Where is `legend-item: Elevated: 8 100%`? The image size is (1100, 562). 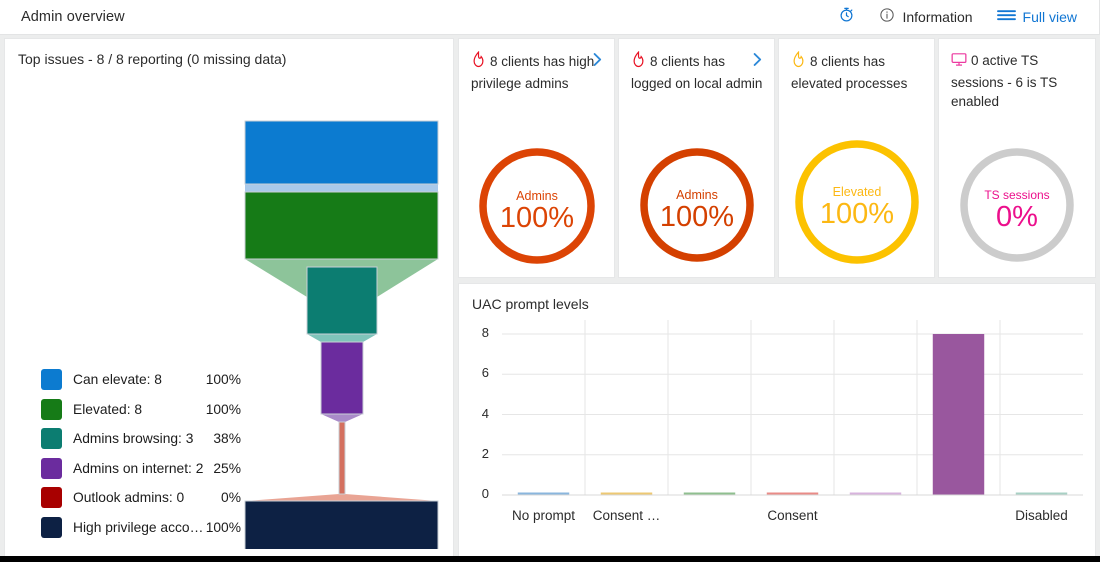 legend-item: Elevated: 8 100% is located at coordinates (141, 410).